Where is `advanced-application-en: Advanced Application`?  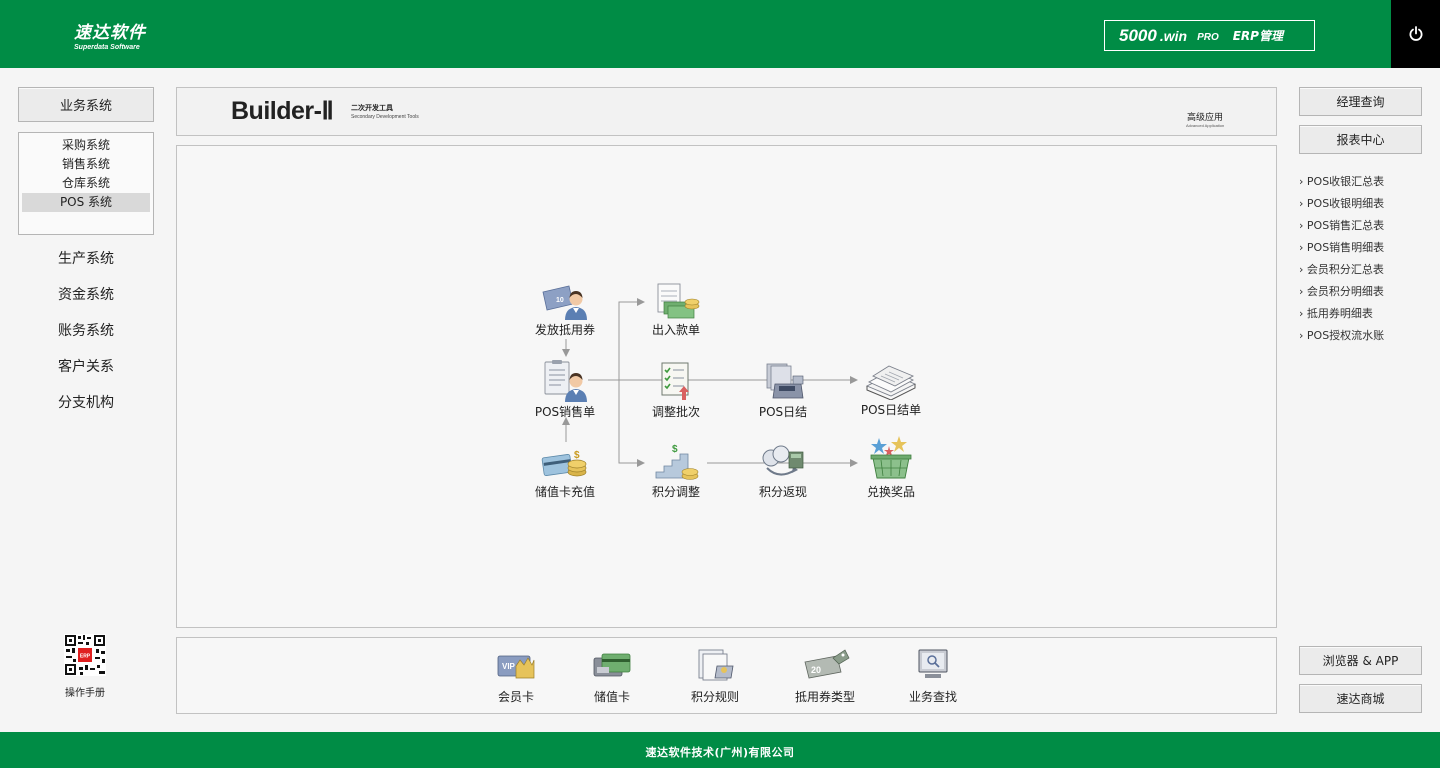
advanced-application-en: Advanced Application is located at coordinates (1205, 125).